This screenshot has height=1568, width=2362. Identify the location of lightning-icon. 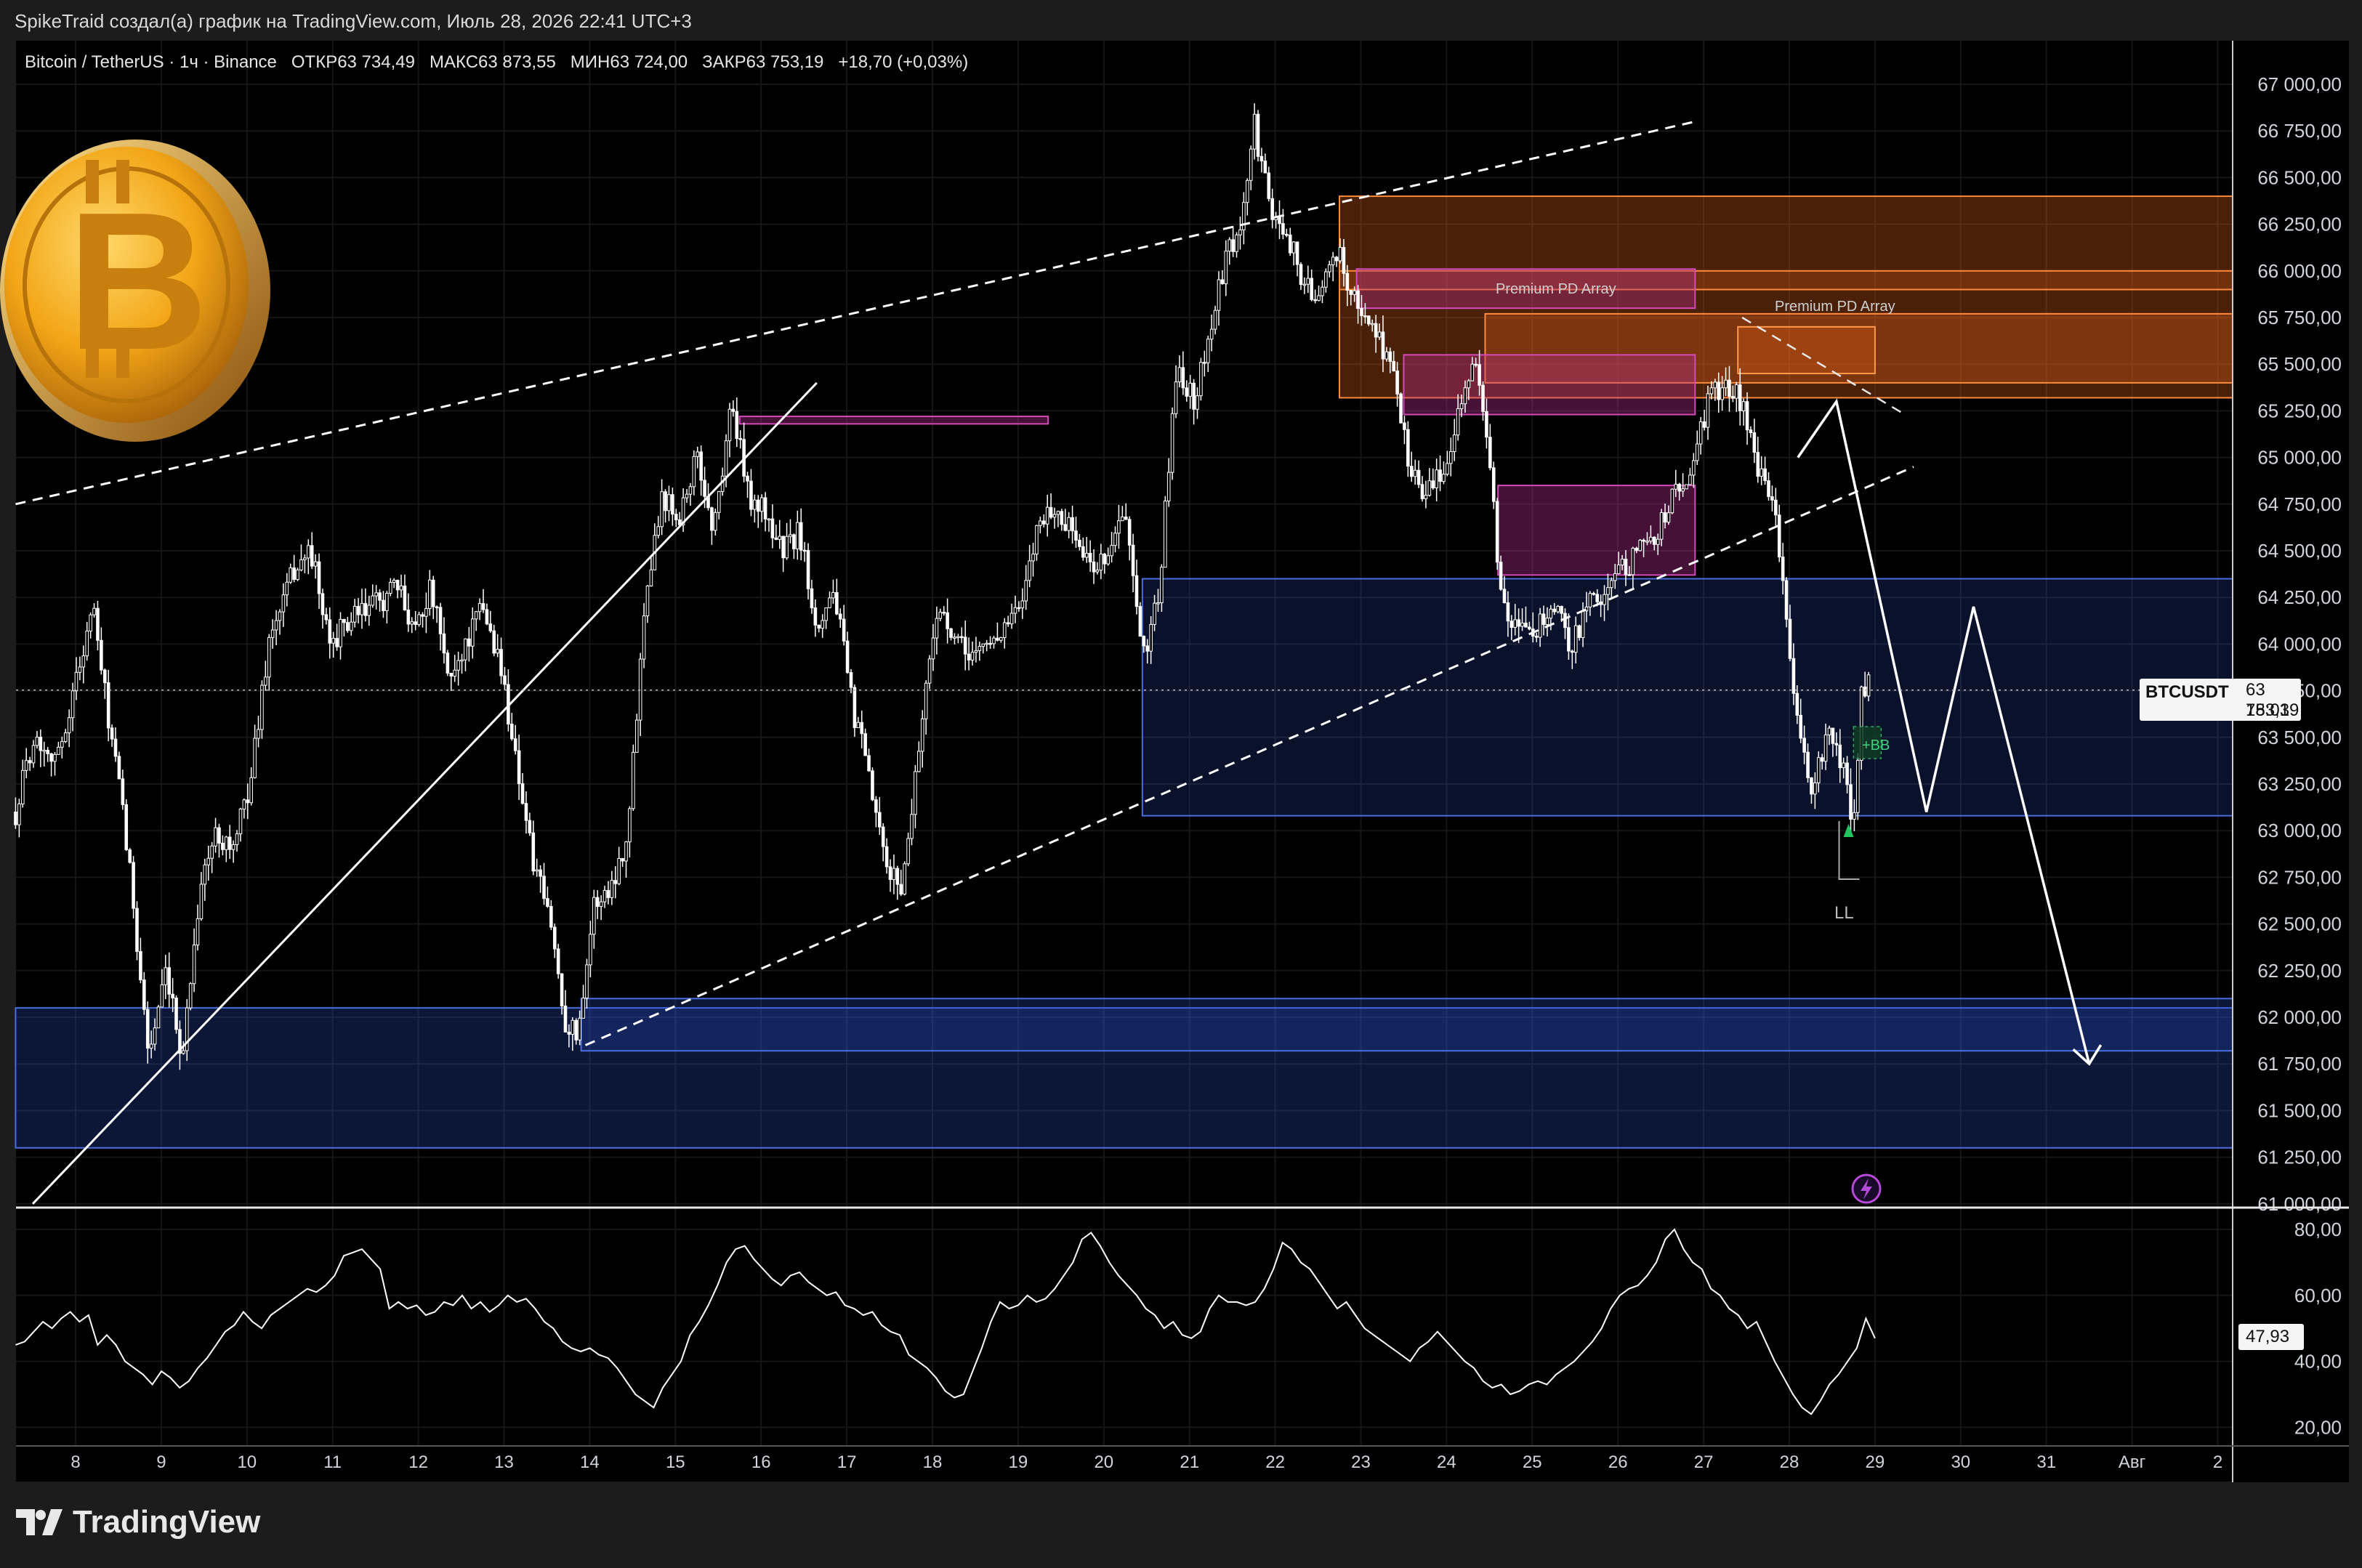
(1866, 1188).